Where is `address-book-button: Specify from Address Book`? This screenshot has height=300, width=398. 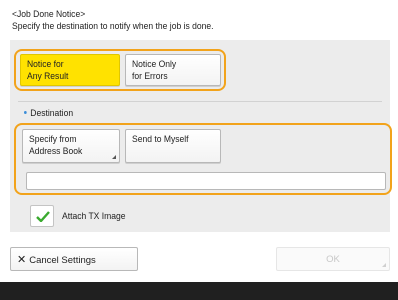
address-book-button: Specify from Address Book is located at coordinates (71, 146).